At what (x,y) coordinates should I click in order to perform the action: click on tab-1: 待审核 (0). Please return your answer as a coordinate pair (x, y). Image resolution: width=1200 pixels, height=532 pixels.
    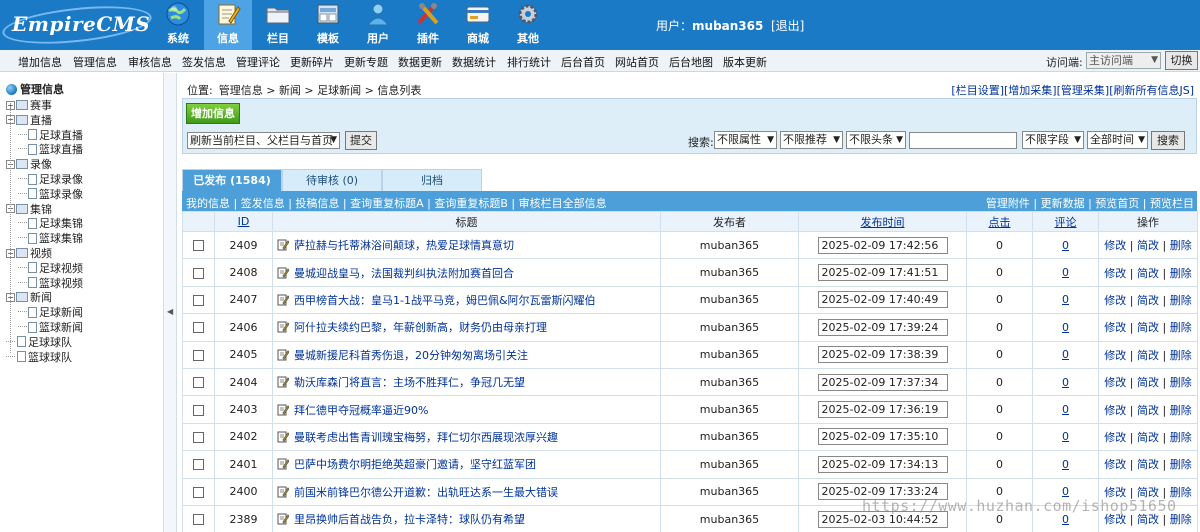
    Looking at the image, I should click on (332, 180).